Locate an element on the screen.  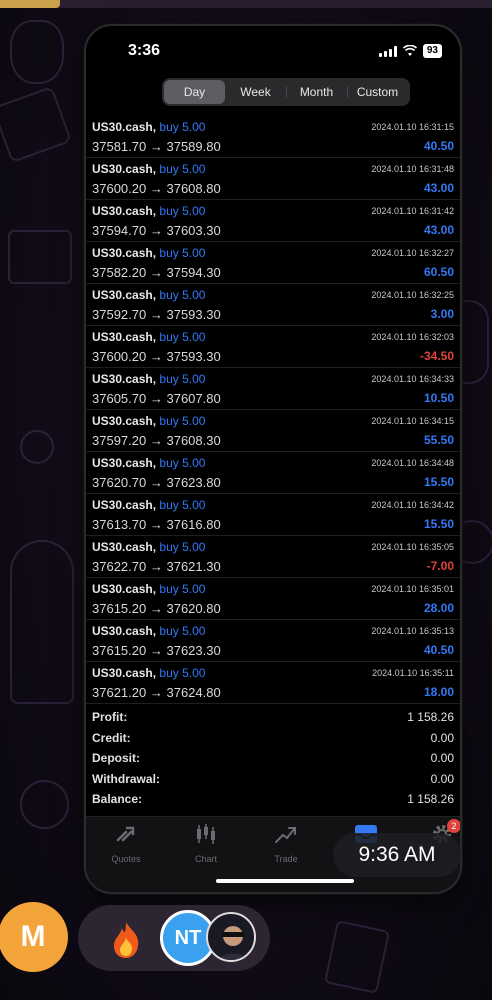
tab-chart: Chart is located at coordinates (206, 843).